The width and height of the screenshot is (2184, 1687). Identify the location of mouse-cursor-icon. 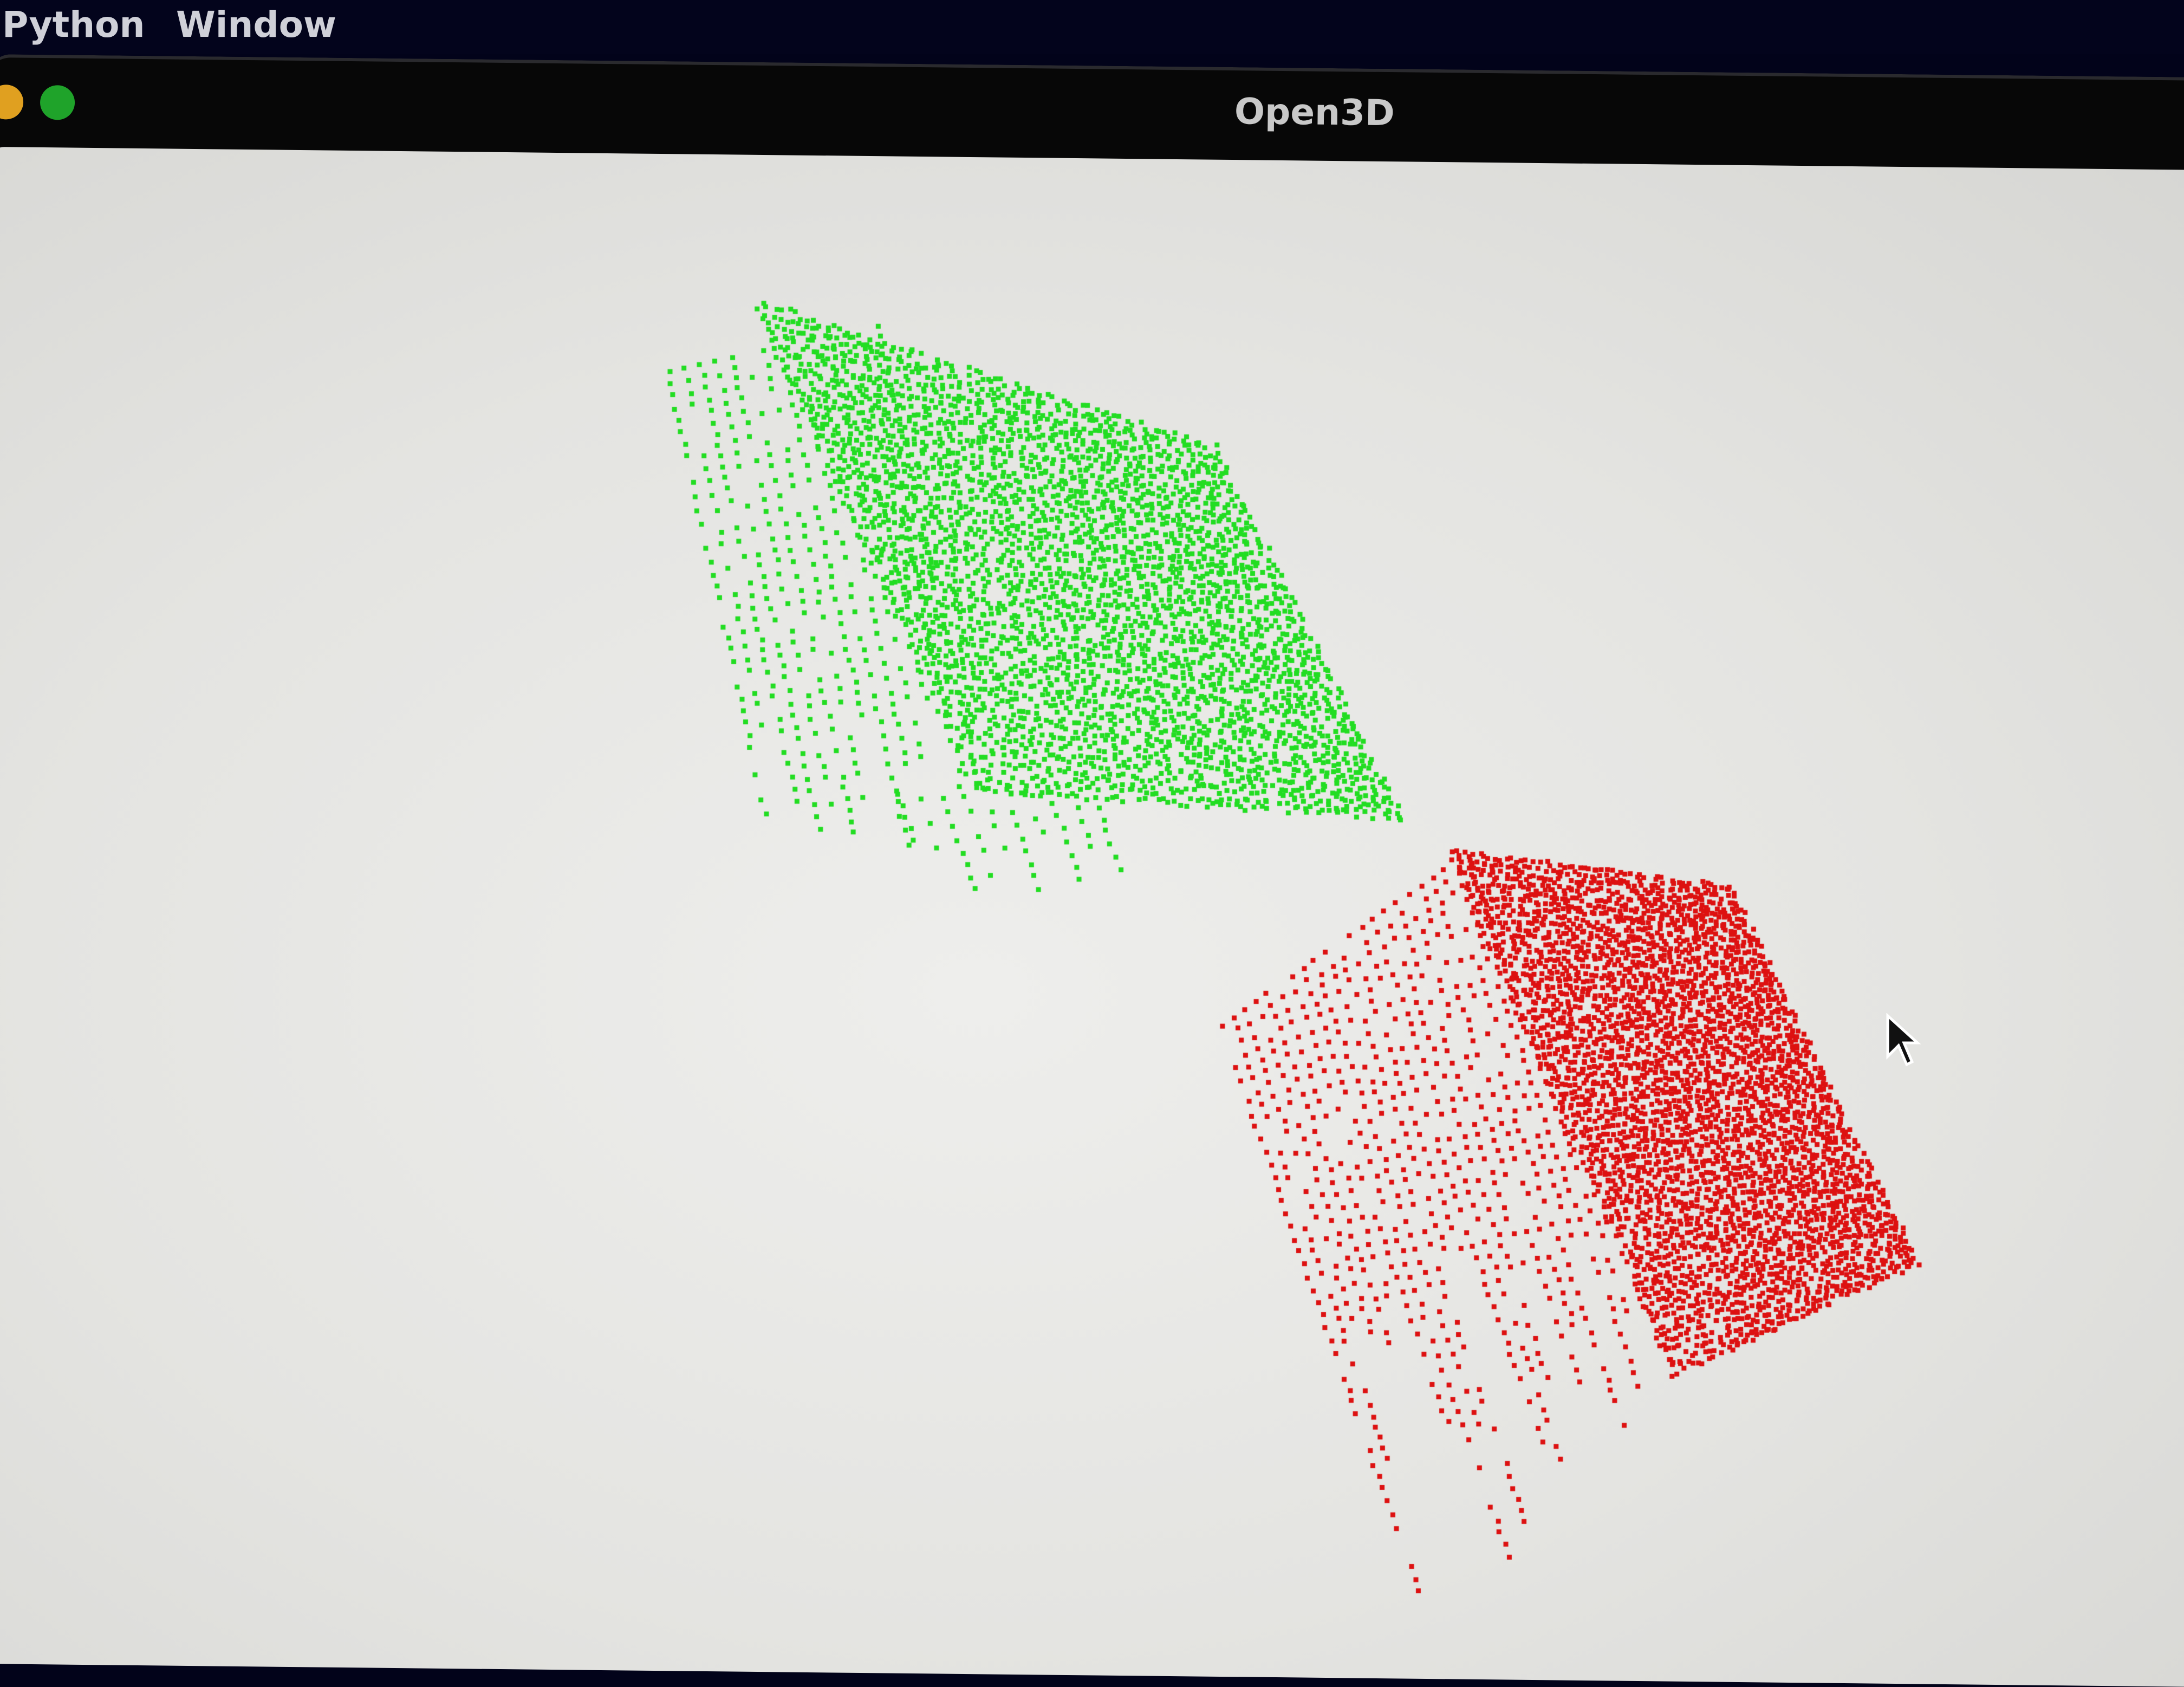
(1903, 1040).